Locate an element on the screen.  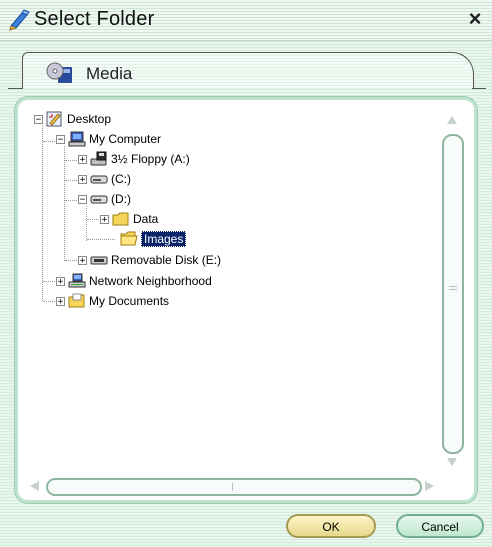
tab-baseline-right is located at coordinates (479, 88).